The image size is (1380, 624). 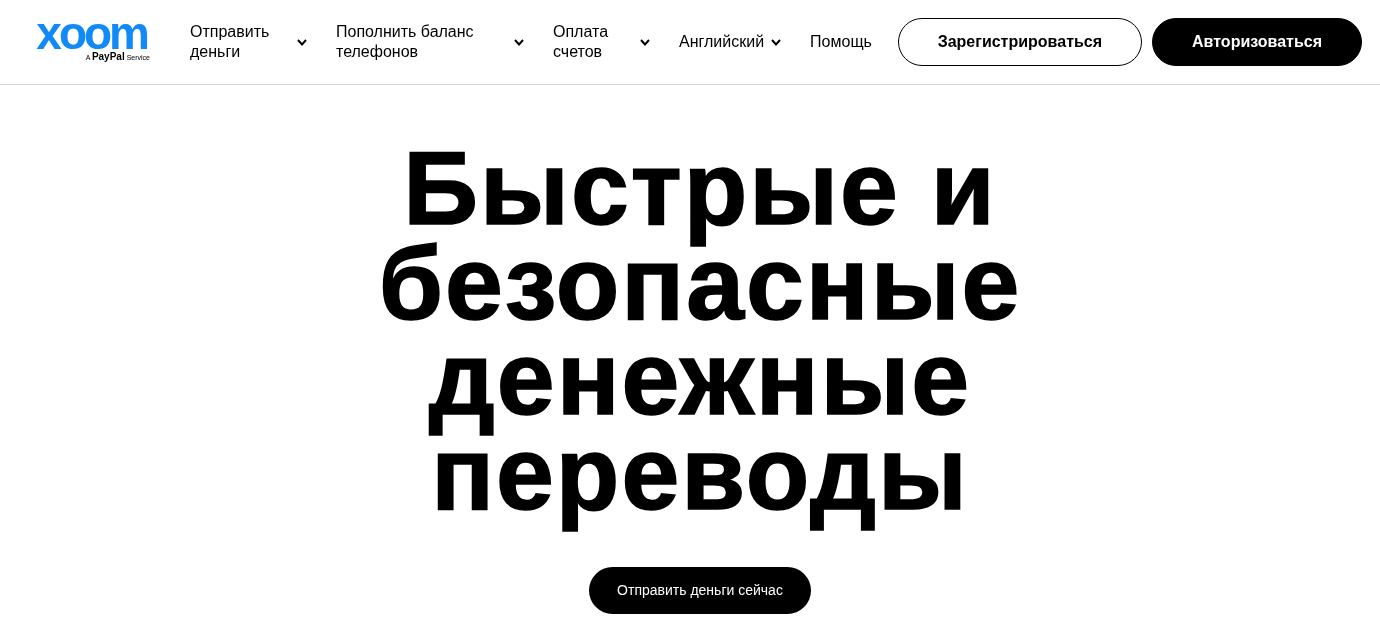 I want to click on login-button: Авторизоваться, so click(x=1257, y=42).